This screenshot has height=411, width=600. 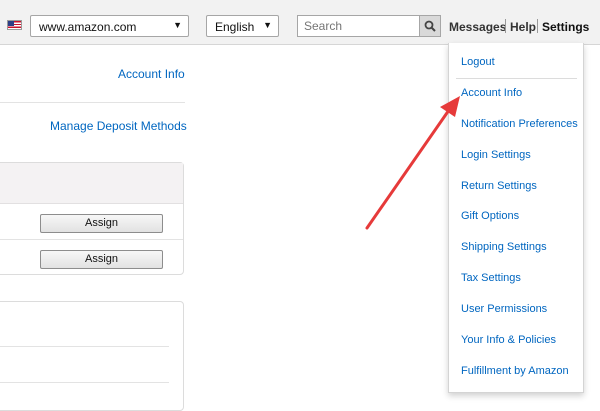 I want to click on deposit-methods-panel: Assign Assign, so click(x=92, y=218).